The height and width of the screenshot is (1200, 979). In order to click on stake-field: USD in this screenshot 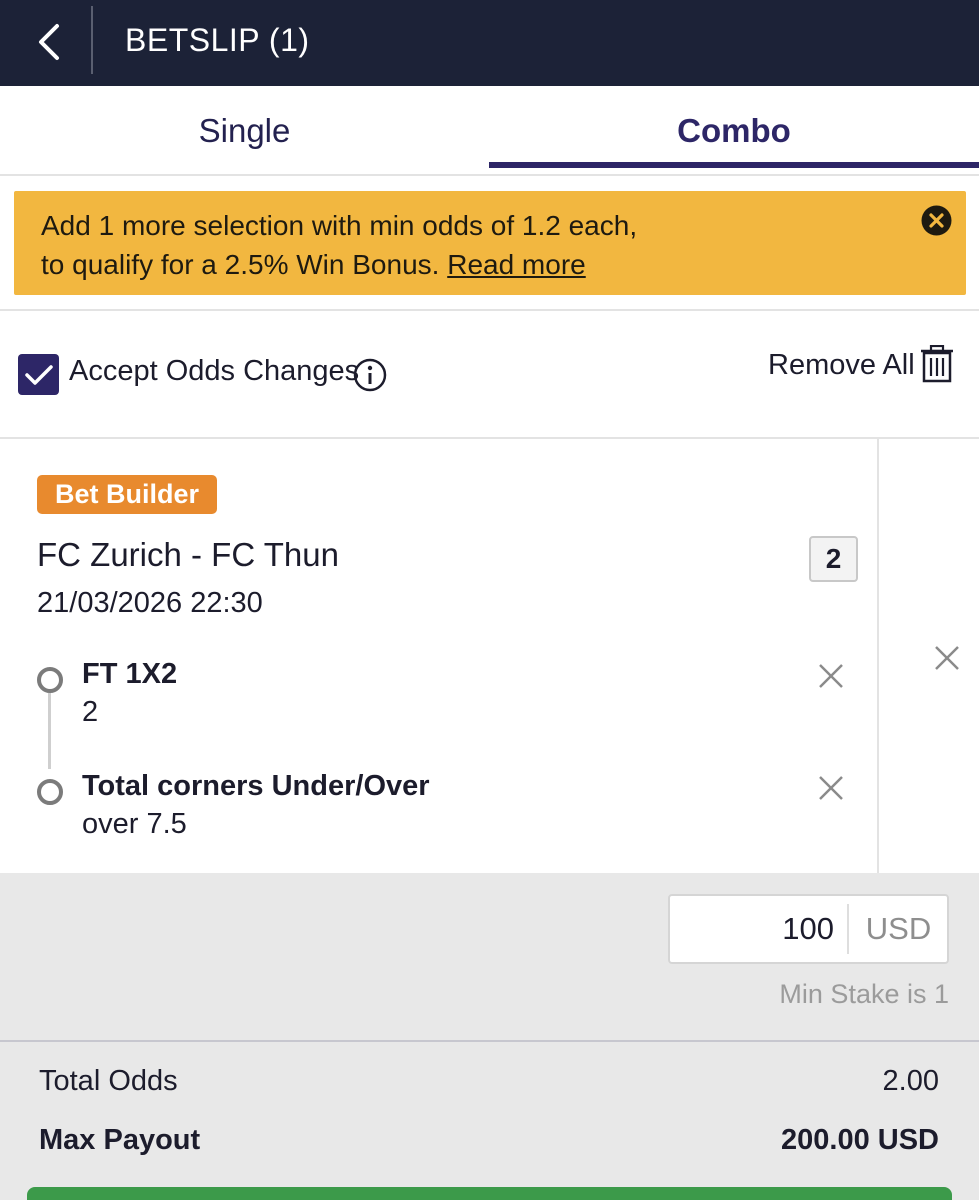, I will do `click(808, 929)`.